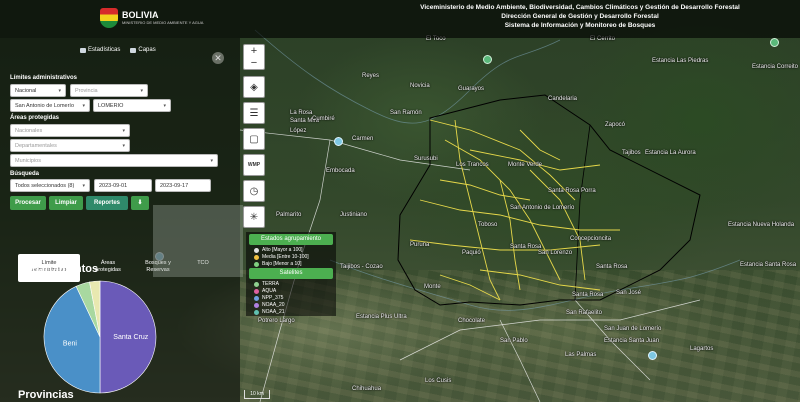 This screenshot has width=800, height=402. I want to click on tab-label: Estadísticas, so click(104, 50).